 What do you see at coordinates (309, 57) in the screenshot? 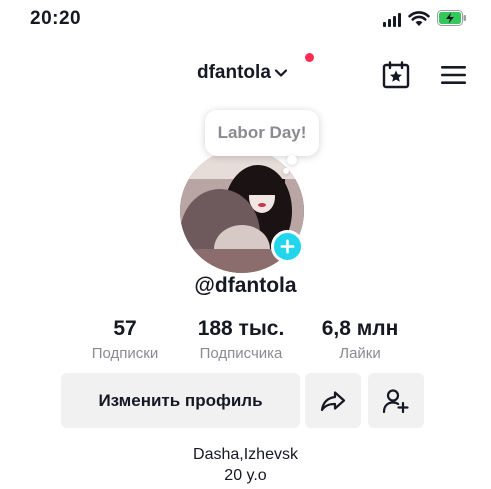
I see `notification-dot` at bounding box center [309, 57].